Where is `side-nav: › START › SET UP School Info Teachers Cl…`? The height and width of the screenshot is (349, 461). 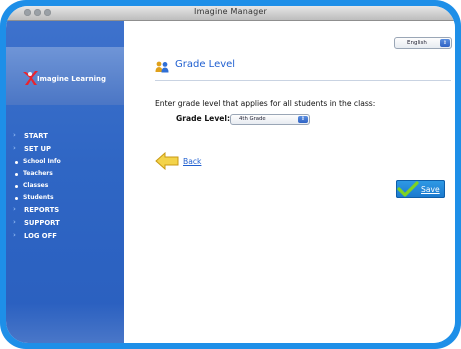
side-nav: › START › SET UP School Info Teachers Cl… is located at coordinates (65, 186).